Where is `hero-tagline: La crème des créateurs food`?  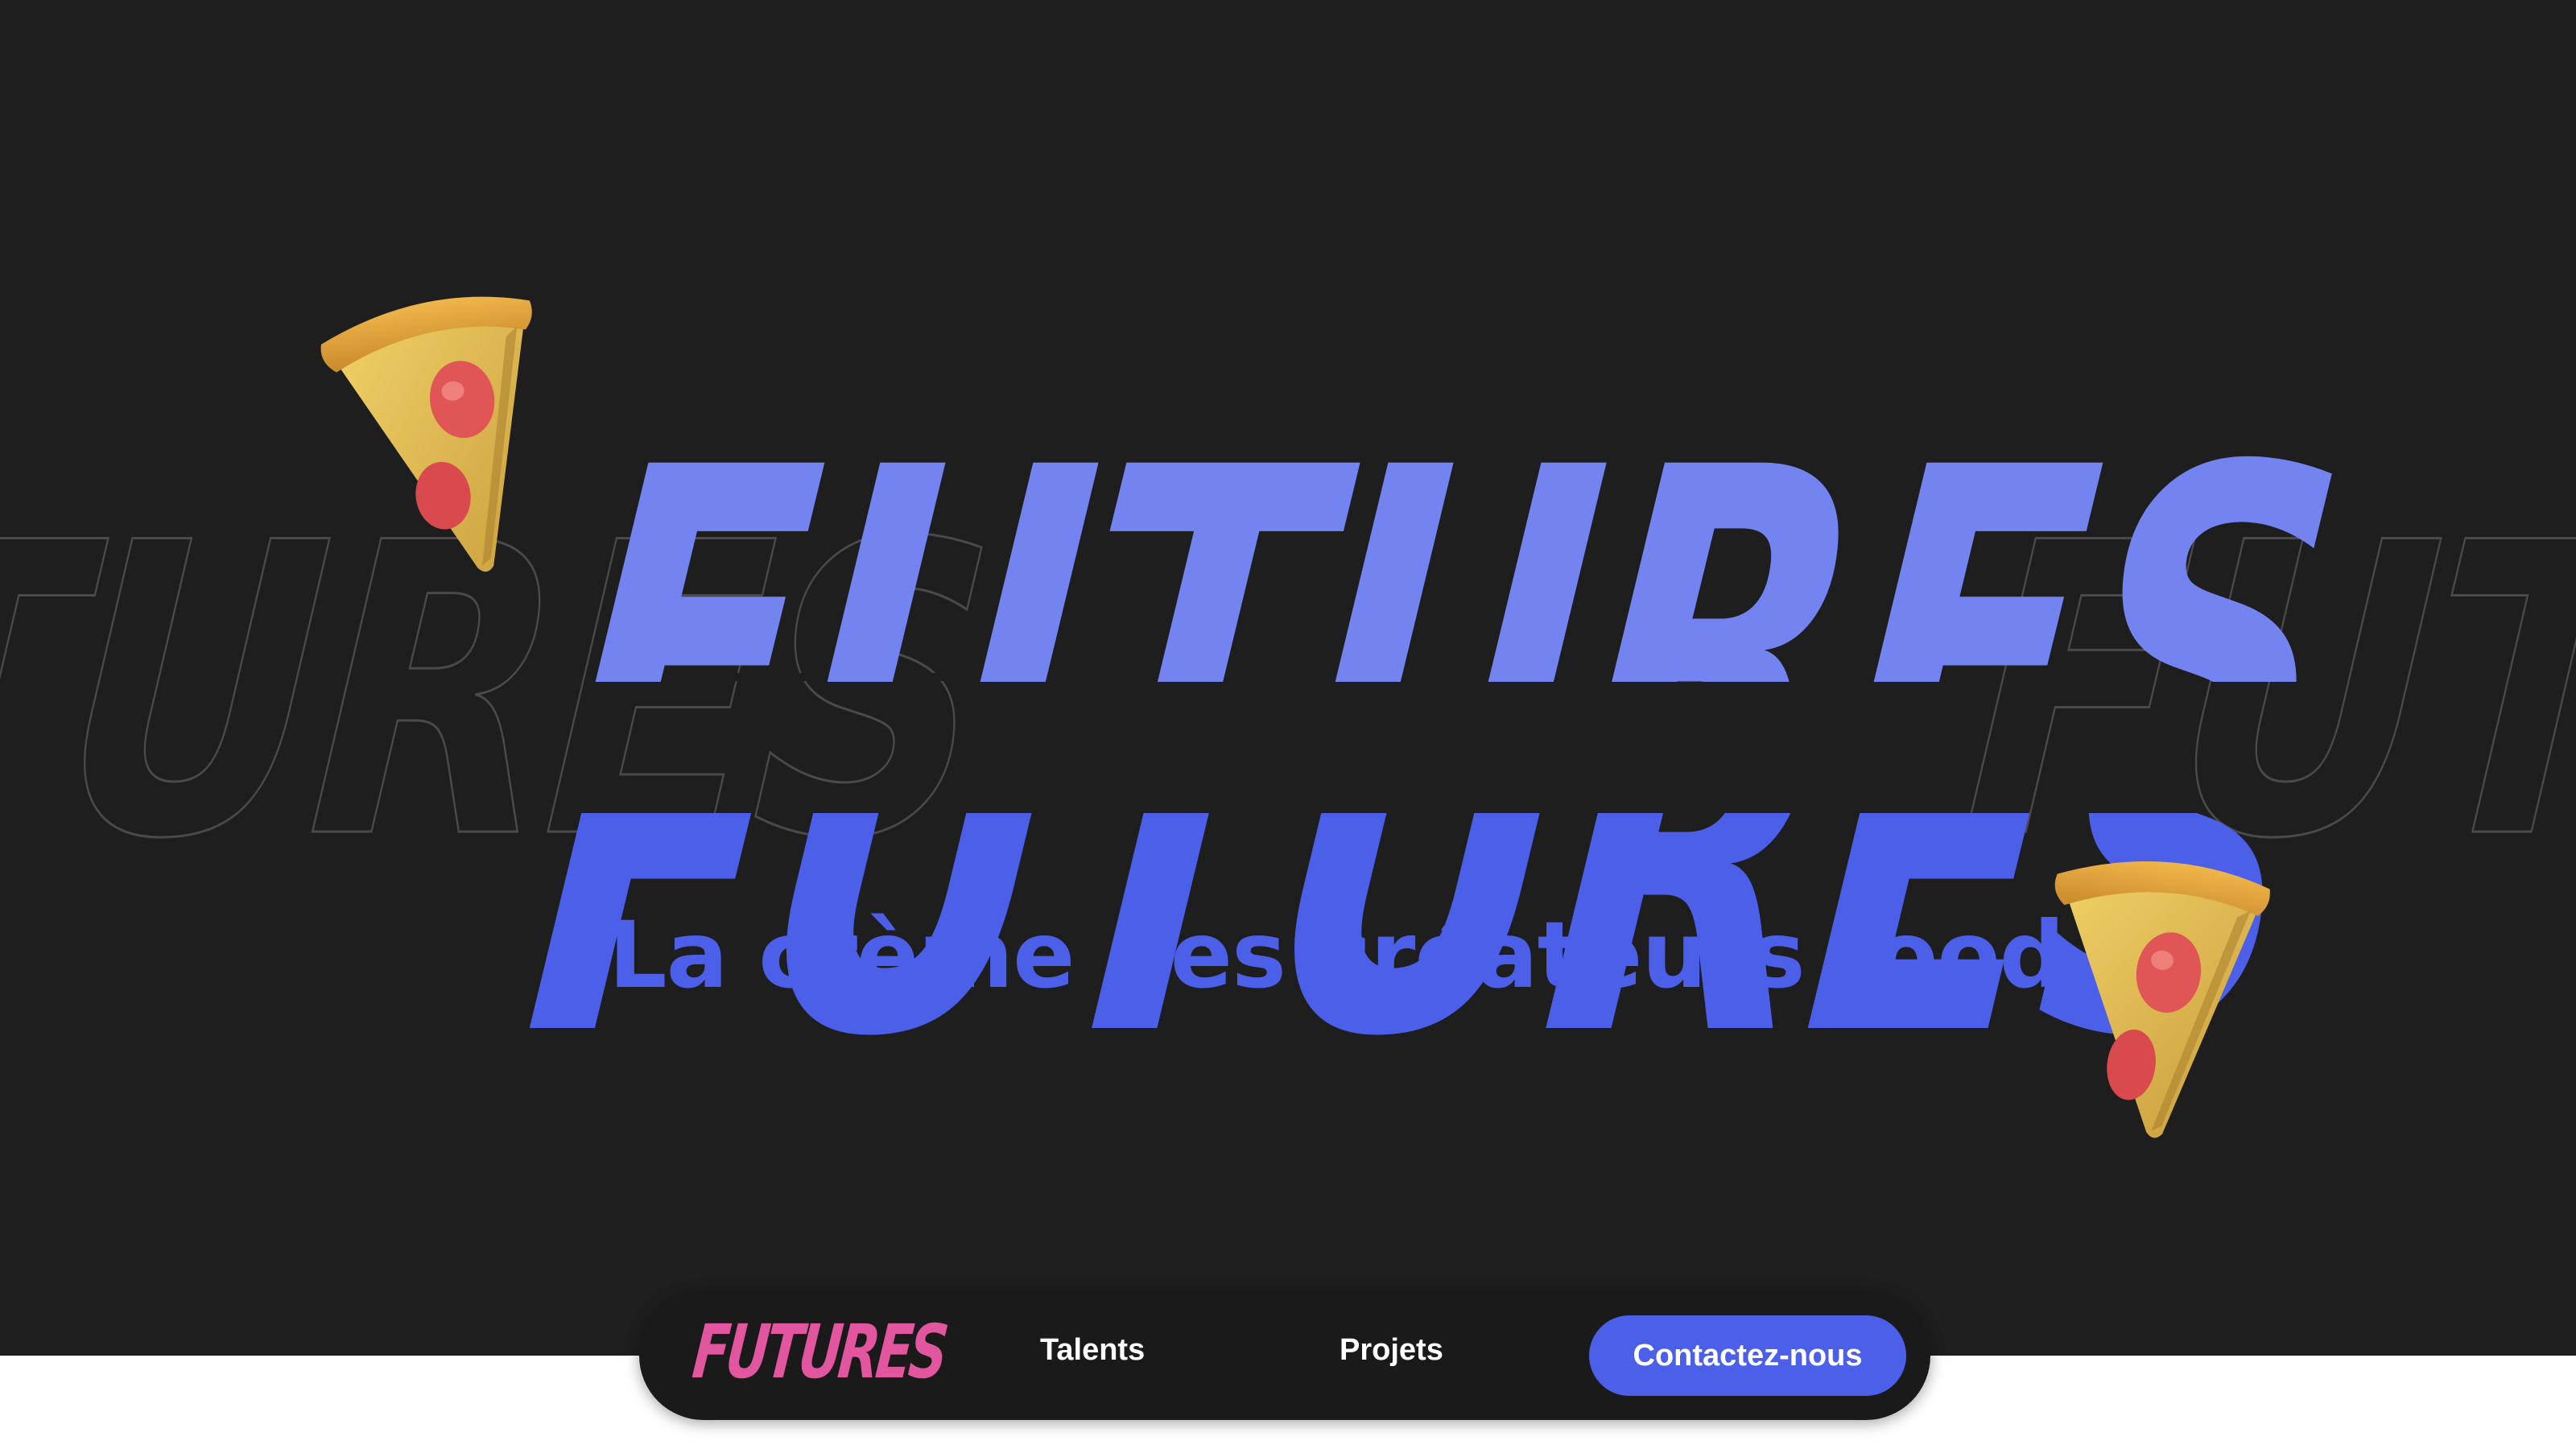 hero-tagline: La crème des créateurs food is located at coordinates (1337, 955).